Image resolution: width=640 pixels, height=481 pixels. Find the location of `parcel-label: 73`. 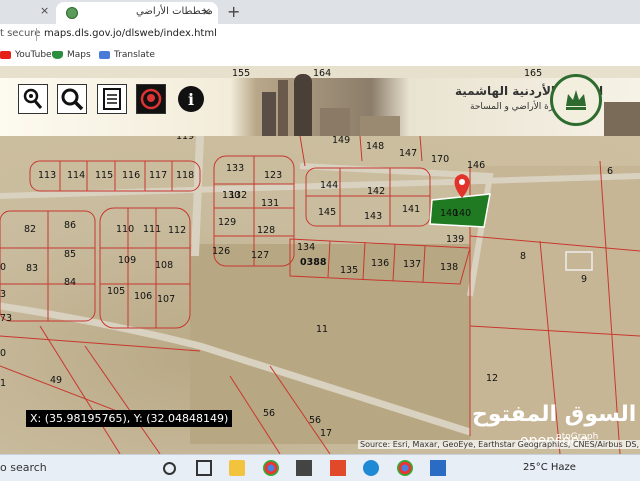

parcel-label: 73 is located at coordinates (6, 318).